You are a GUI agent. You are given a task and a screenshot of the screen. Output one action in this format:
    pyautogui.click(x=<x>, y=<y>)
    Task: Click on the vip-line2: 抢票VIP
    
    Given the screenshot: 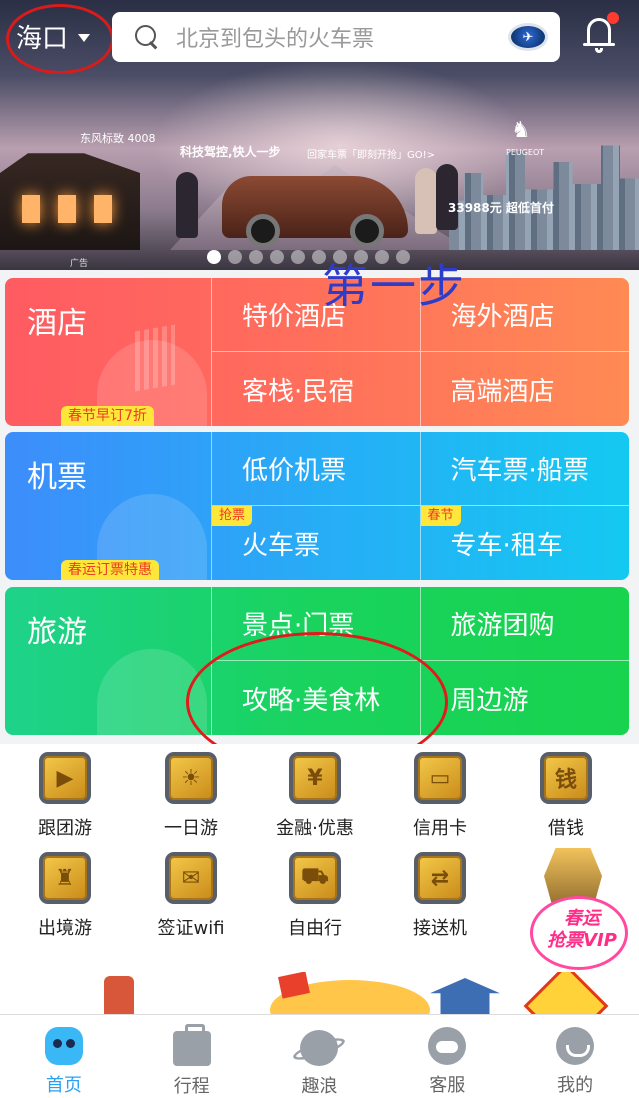 What is the action you would take?
    pyautogui.click(x=582, y=940)
    